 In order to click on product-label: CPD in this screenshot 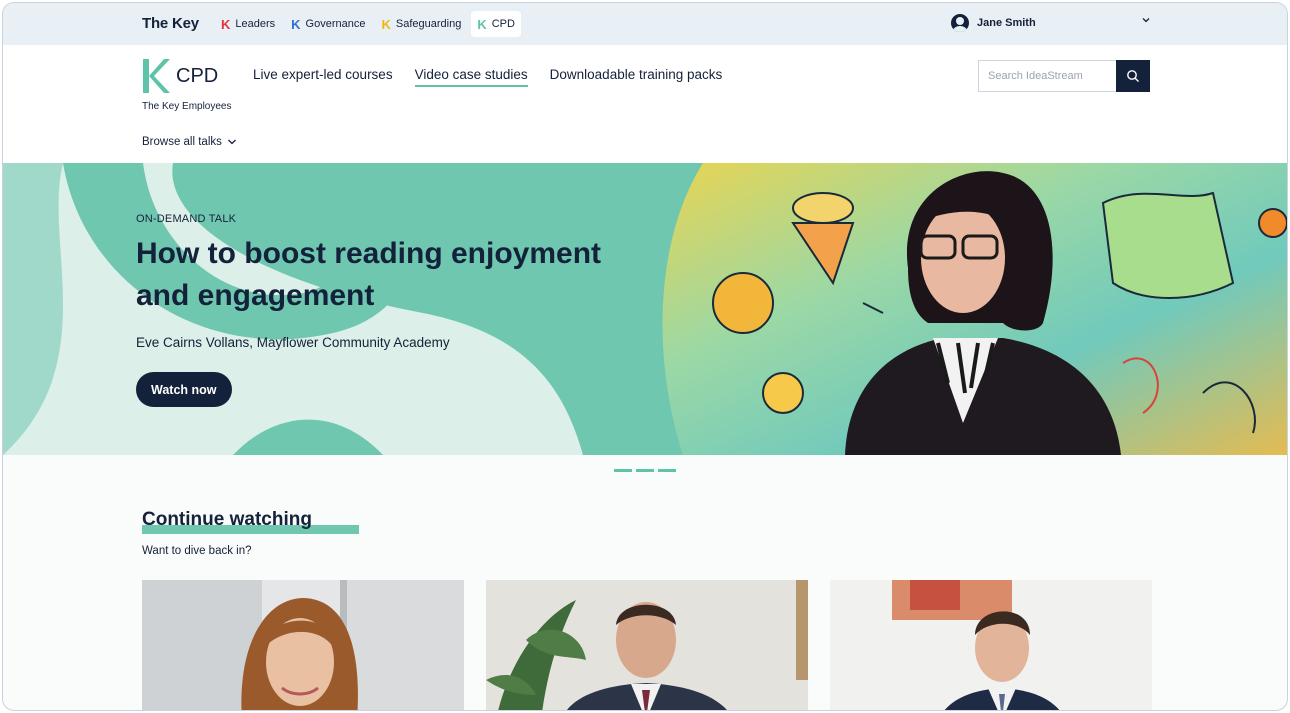, I will do `click(503, 24)`.